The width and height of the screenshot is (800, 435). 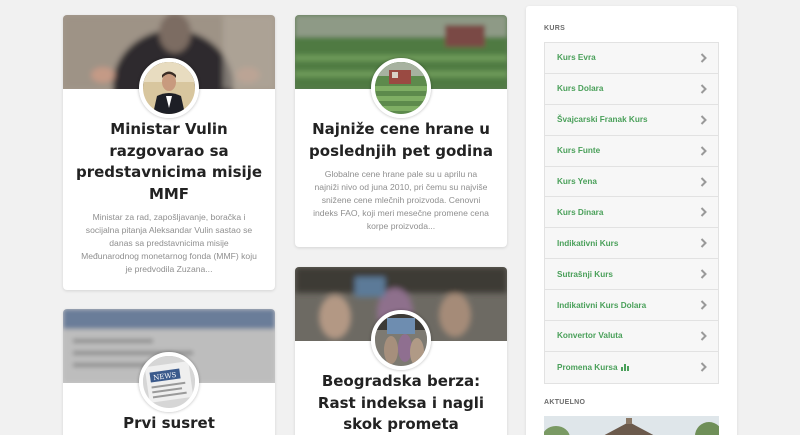 I want to click on kurs-link: Kurs Dolara, so click(x=580, y=88).